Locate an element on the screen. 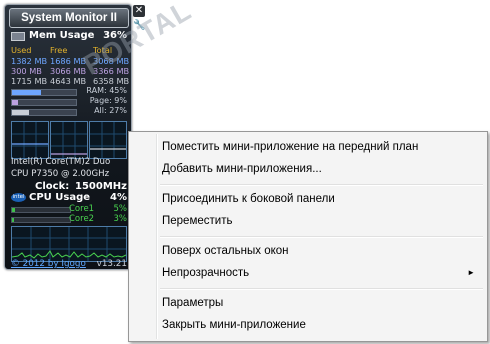  all-used: 1715 MB is located at coordinates (29, 81).